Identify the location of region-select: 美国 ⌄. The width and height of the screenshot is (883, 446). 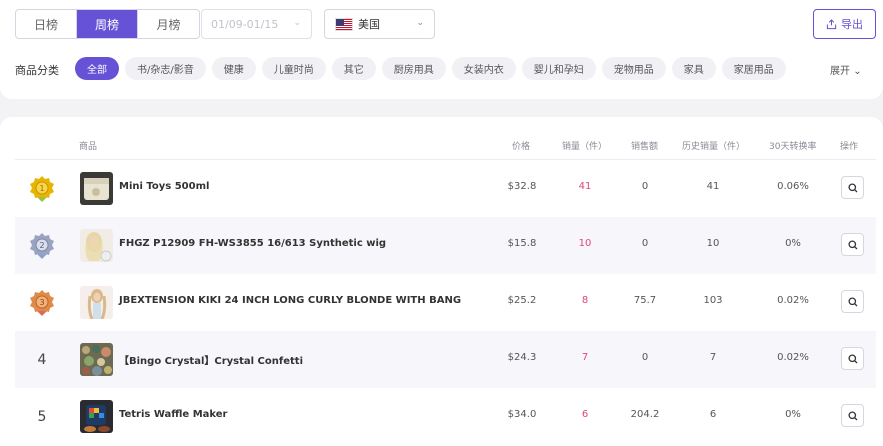
(379, 24).